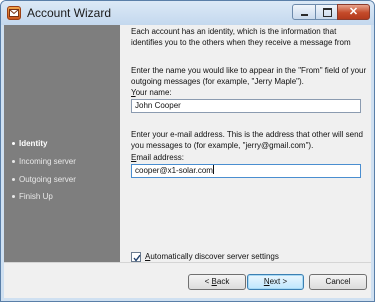 The height and width of the screenshot is (302, 375). Describe the element at coordinates (275, 282) in the screenshot. I see `next-button: Next >` at that location.